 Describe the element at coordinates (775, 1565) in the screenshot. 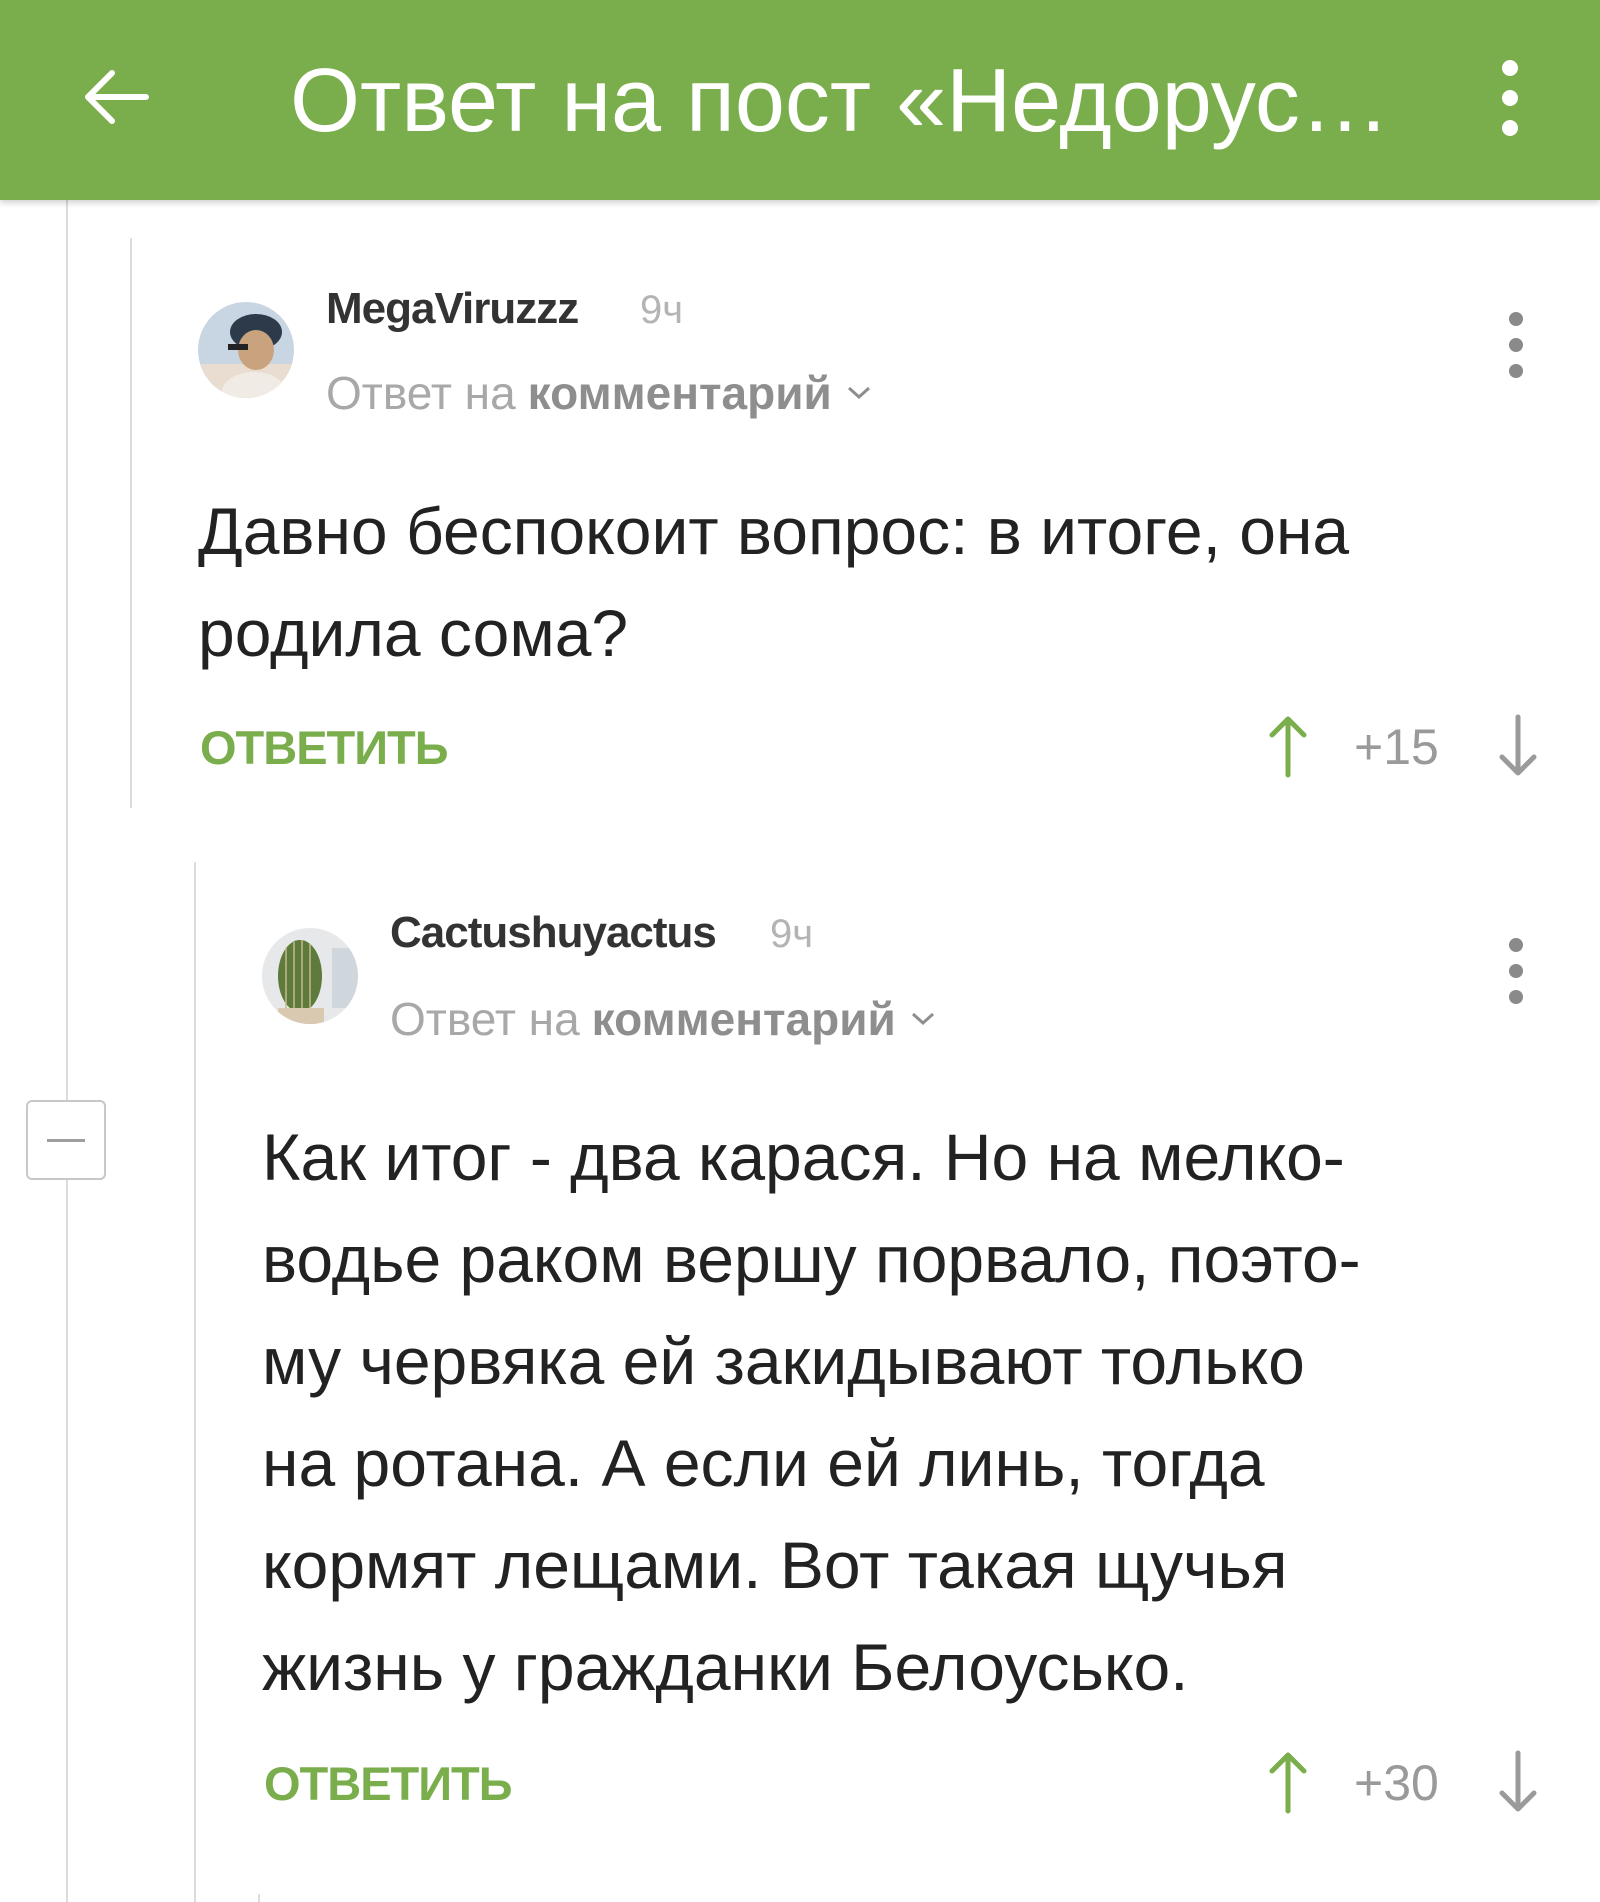

I see `comment-line: кормят лещами. Вот такая щучья` at that location.